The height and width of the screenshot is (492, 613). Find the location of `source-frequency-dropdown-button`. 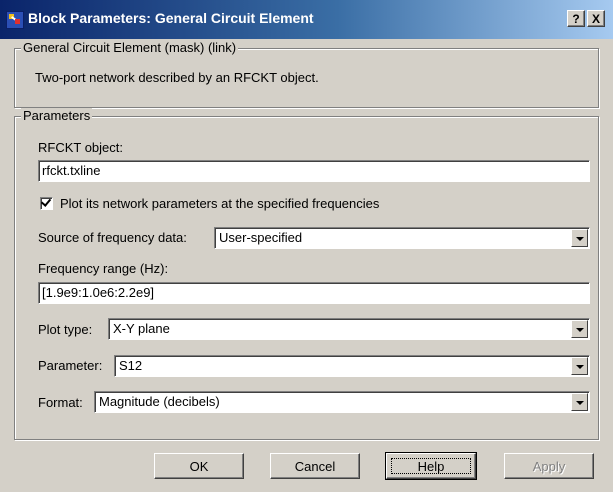

source-frequency-dropdown-button is located at coordinates (579, 238).